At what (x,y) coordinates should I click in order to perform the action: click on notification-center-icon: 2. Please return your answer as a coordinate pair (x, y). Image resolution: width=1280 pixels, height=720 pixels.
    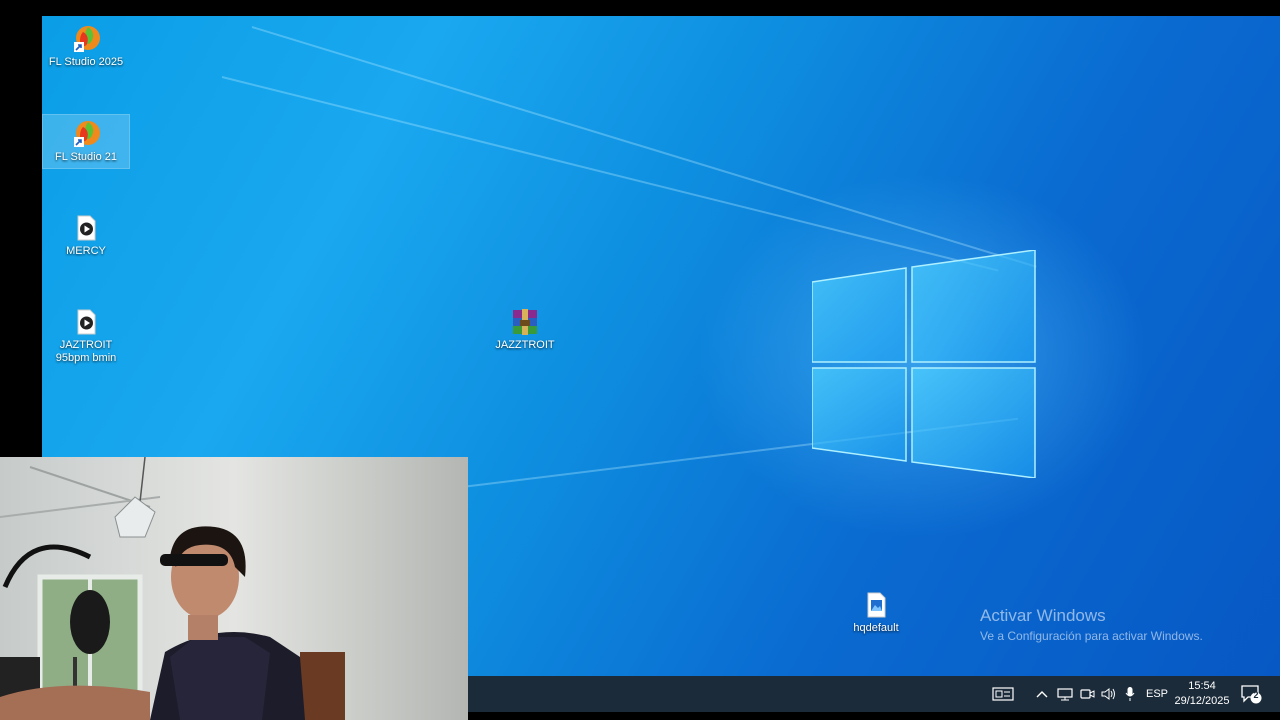
    Looking at the image, I should click on (1251, 694).